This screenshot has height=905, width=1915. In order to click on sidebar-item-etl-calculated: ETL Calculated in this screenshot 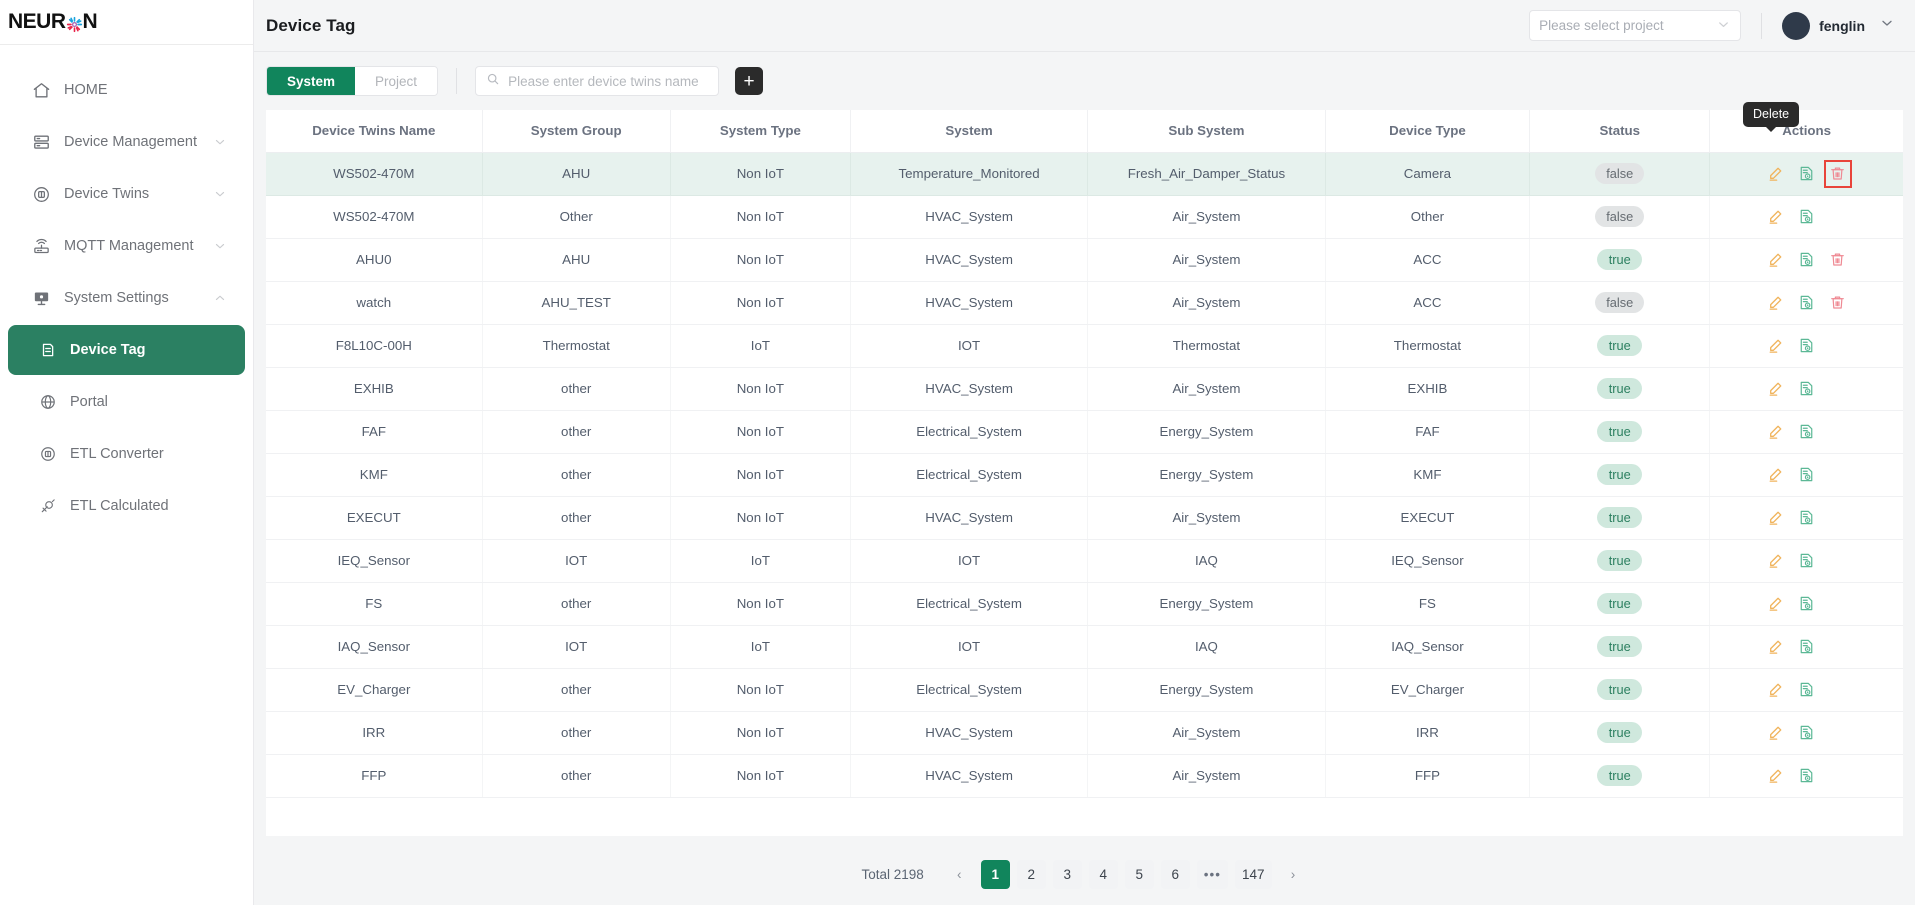, I will do `click(126, 506)`.